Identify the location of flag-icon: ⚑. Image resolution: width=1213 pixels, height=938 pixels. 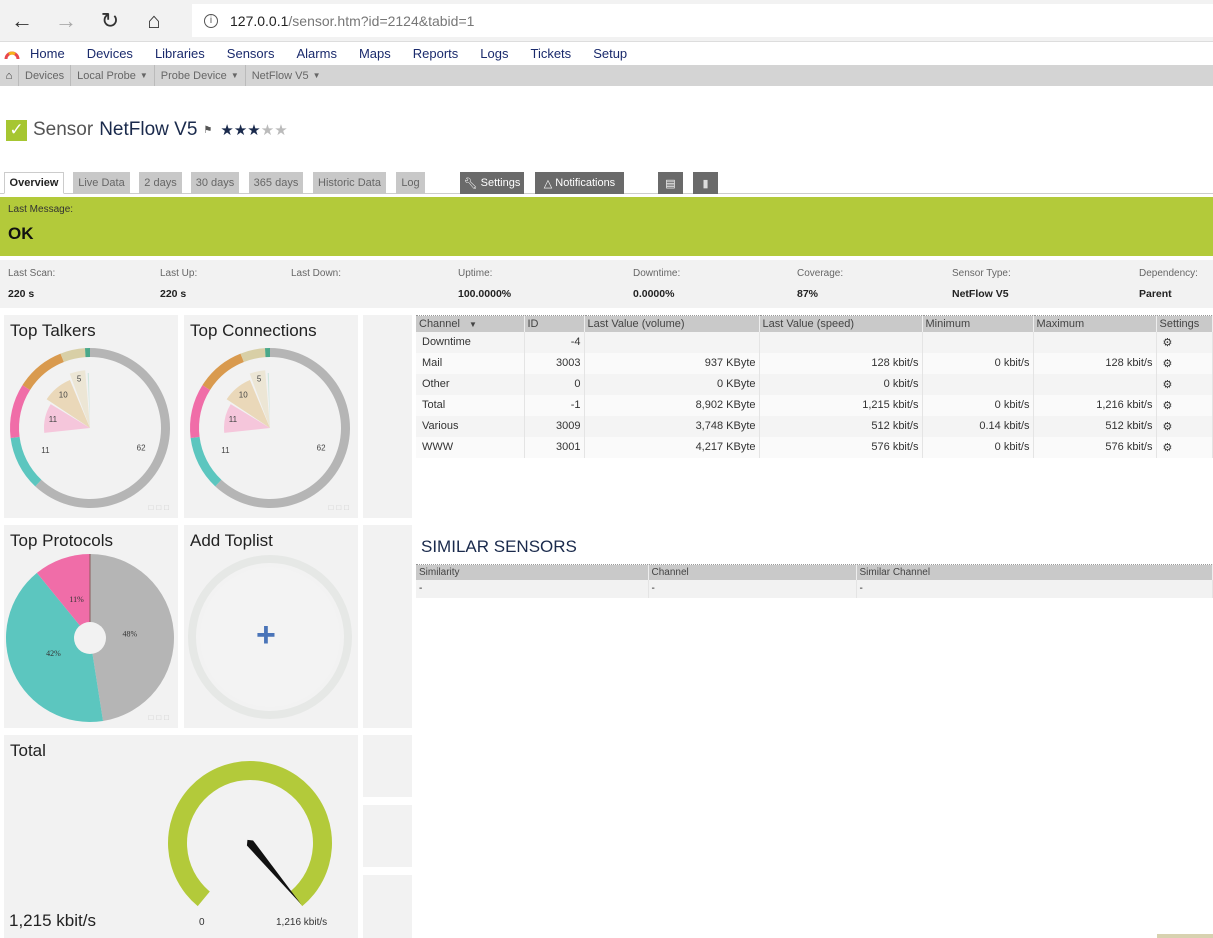
(207, 130).